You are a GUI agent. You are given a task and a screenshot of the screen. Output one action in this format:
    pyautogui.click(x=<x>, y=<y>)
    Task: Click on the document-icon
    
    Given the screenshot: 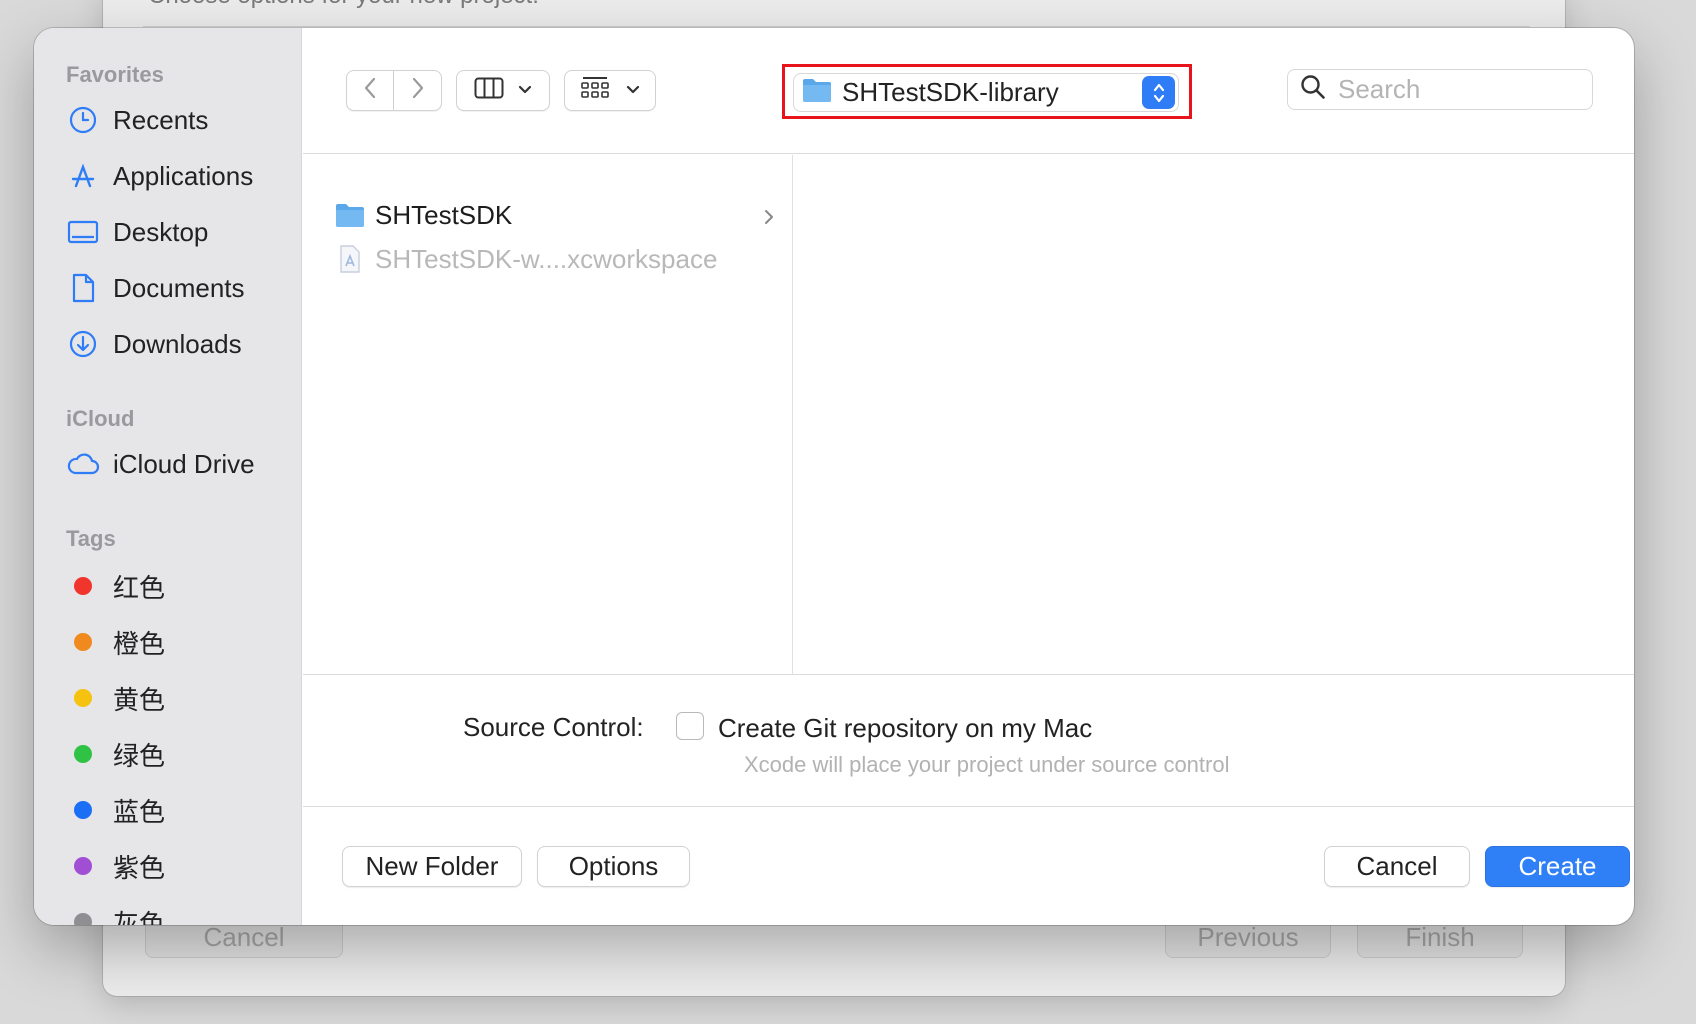 What is the action you would take?
    pyautogui.click(x=83, y=288)
    